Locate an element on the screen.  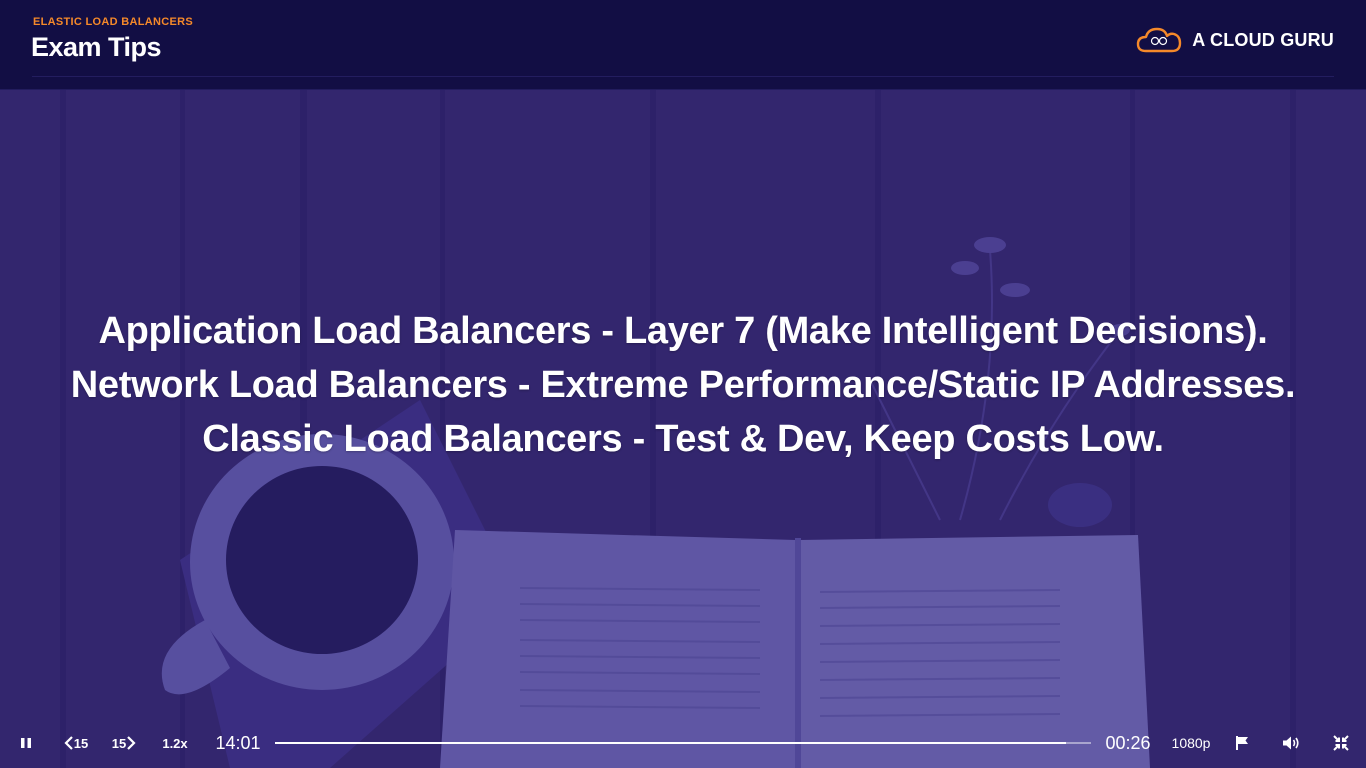
quality-button: 1080p is located at coordinates (1191, 743).